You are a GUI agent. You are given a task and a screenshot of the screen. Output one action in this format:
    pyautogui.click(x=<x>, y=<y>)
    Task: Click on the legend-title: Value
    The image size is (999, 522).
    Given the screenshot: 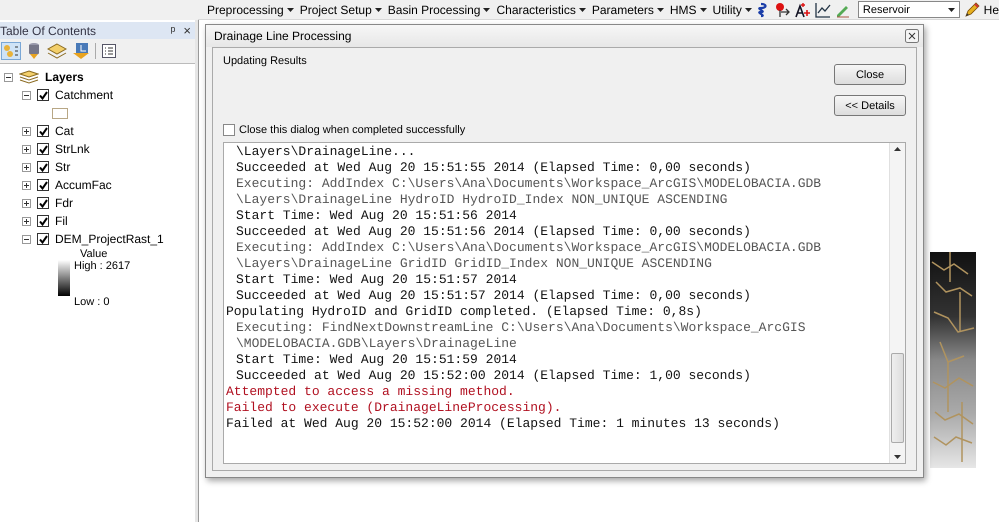 What is the action you would take?
    pyautogui.click(x=93, y=254)
    